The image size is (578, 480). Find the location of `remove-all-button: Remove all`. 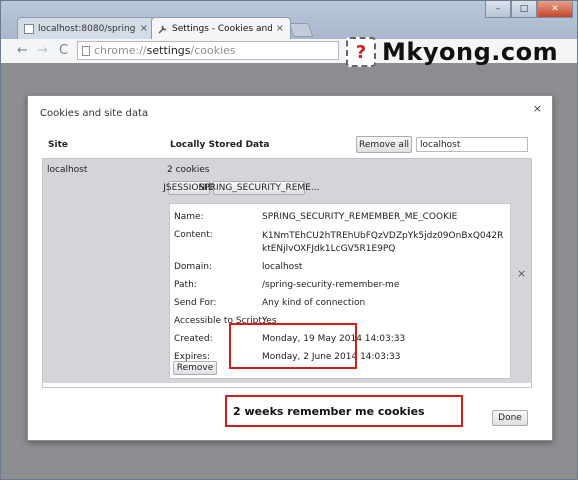

remove-all-button: Remove all is located at coordinates (384, 144).